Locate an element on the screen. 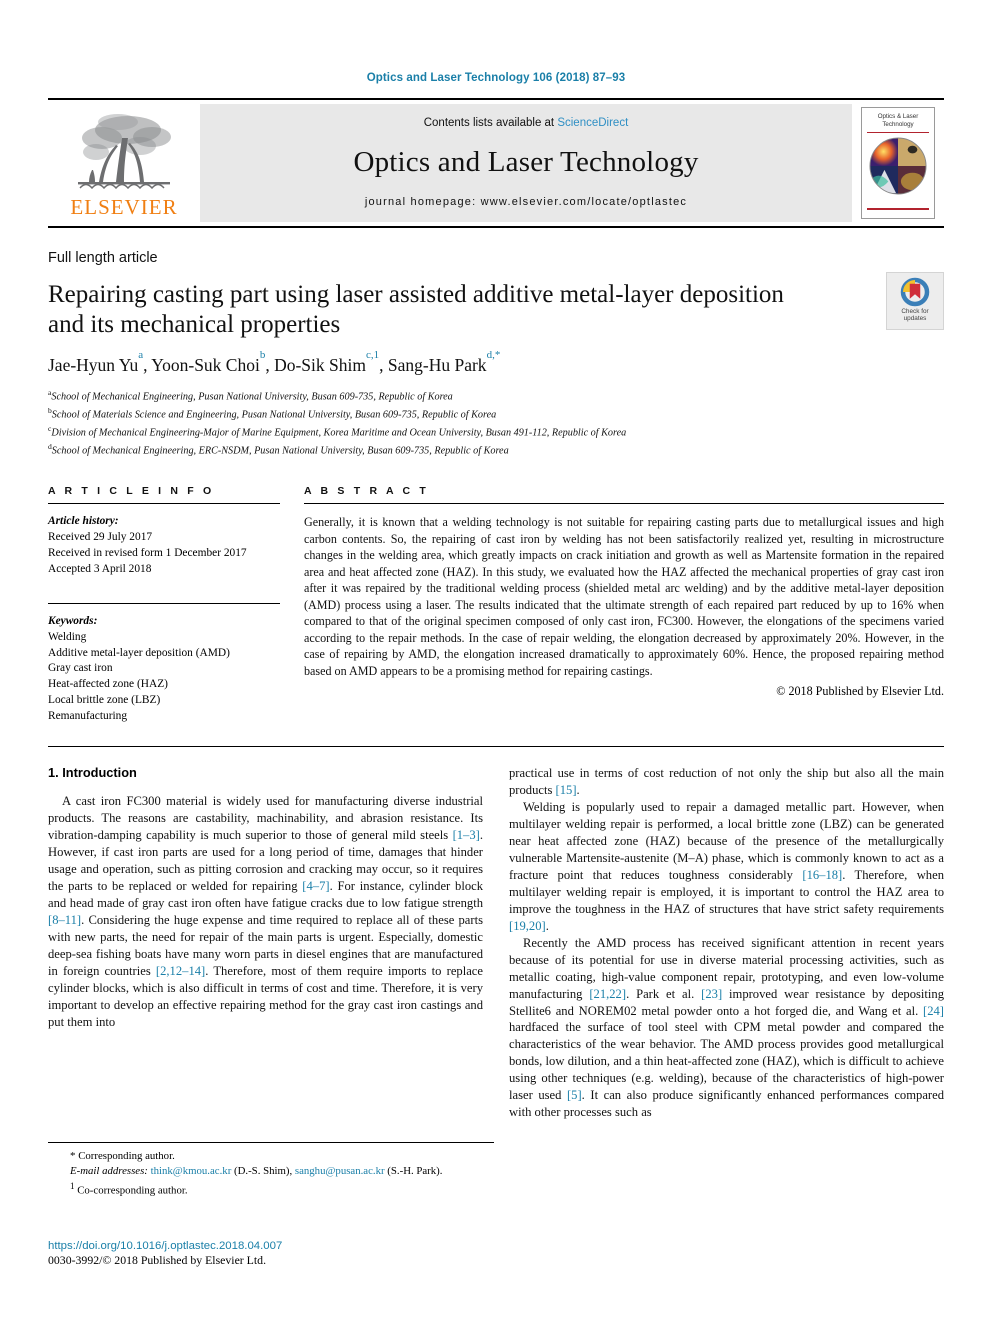 Image resolution: width=992 pixels, height=1323 pixels. email-link-1: think@kmou.ac.kr is located at coordinates (191, 1171).